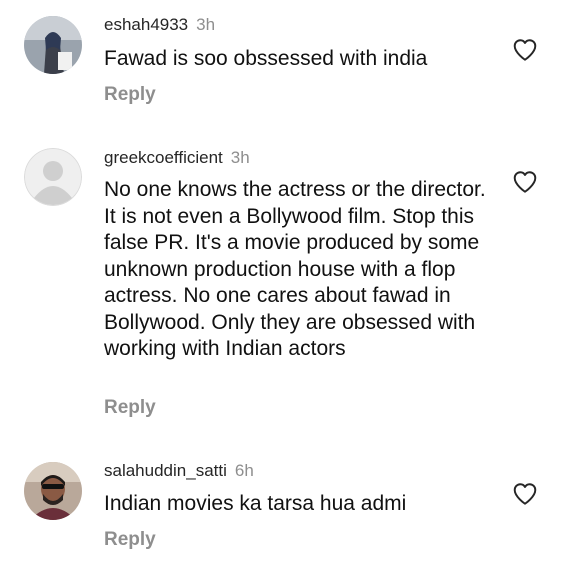  What do you see at coordinates (163, 157) in the screenshot?
I see `comment-username: greekcoefficient` at bounding box center [163, 157].